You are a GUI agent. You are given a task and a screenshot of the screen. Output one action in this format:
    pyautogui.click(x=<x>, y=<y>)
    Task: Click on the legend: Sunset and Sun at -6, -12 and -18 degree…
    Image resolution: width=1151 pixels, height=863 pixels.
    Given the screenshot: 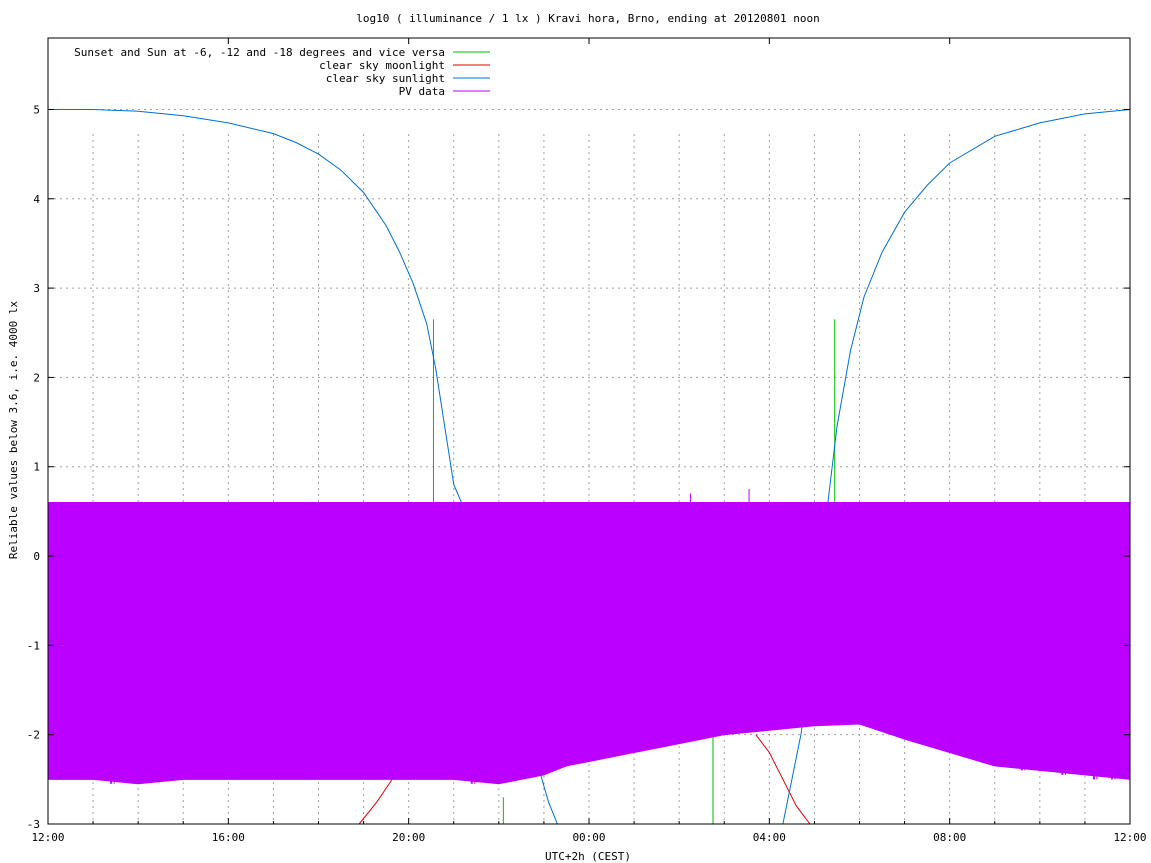 What is the action you would take?
    pyautogui.click(x=282, y=72)
    